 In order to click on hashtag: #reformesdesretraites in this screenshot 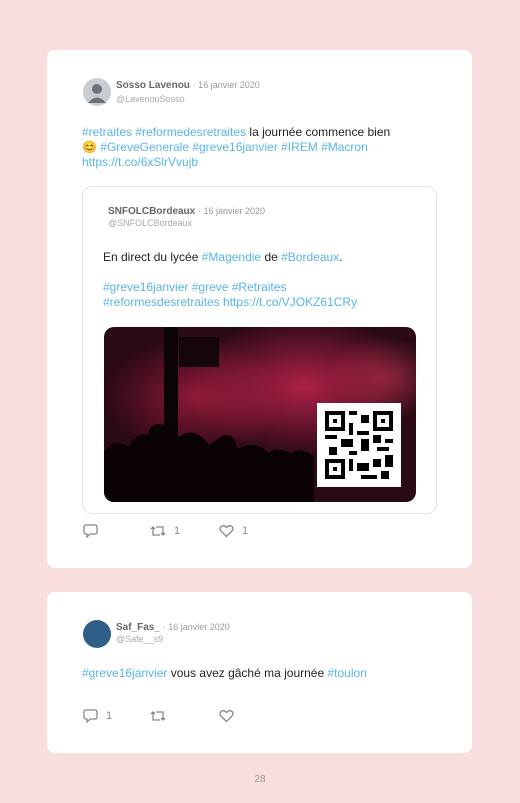, I will do `click(161, 302)`.